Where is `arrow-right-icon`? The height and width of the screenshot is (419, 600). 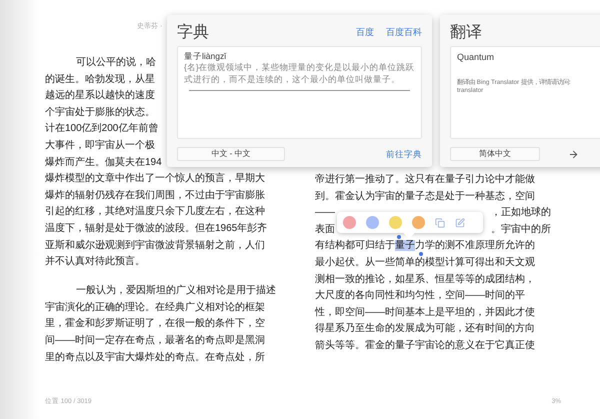 arrow-right-icon is located at coordinates (573, 154).